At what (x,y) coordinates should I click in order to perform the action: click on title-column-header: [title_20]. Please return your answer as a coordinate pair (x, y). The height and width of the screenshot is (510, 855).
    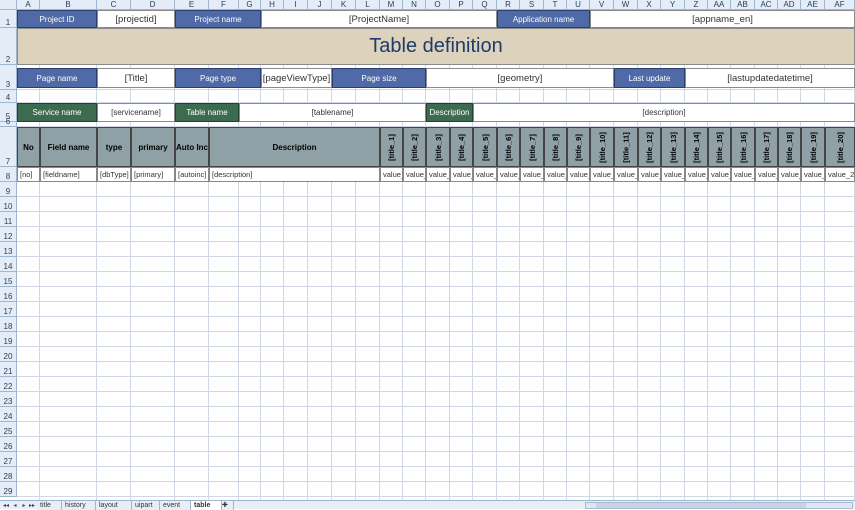
    Looking at the image, I should click on (840, 147).